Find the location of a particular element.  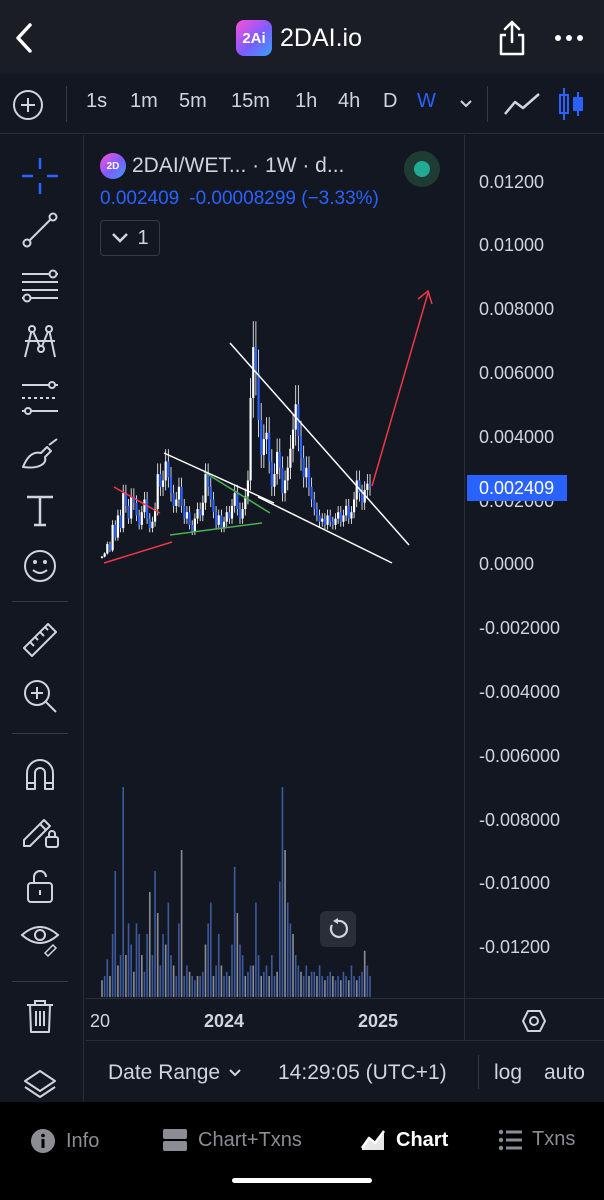

last-price-label: 0.002409 is located at coordinates (517, 488).